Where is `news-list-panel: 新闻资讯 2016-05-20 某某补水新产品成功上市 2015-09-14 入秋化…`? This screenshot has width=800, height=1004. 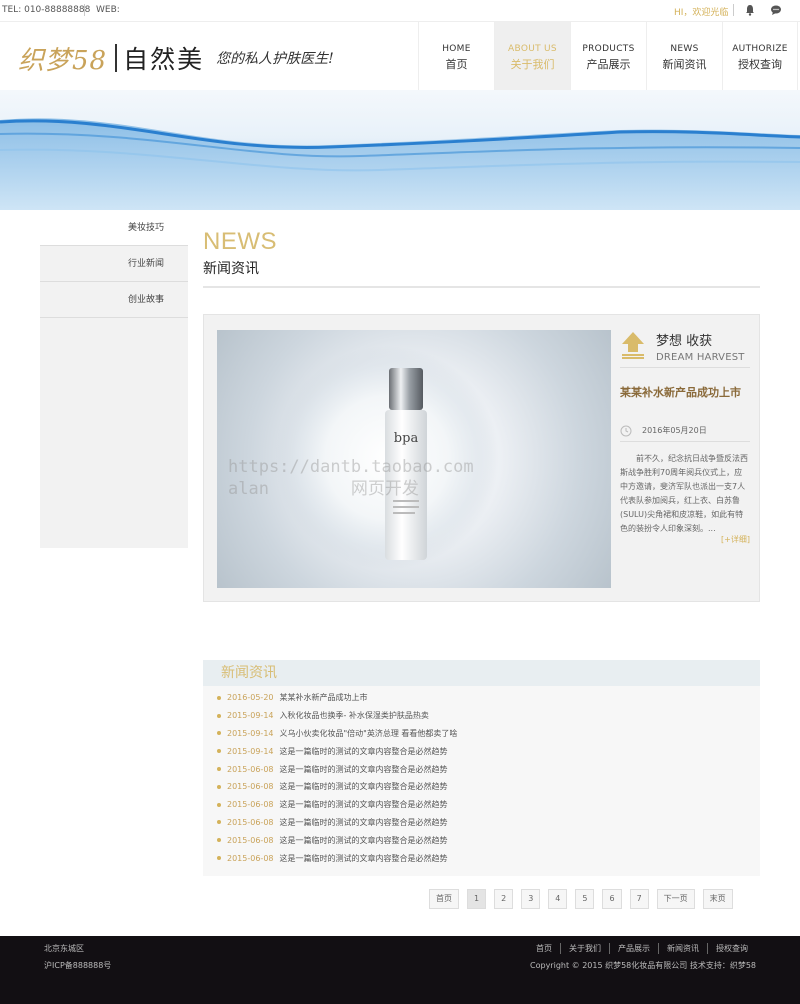
news-list-panel: 新闻资讯 2016-05-20 某某补水新产品成功上市 2015-09-14 入秋化… is located at coordinates (481, 768).